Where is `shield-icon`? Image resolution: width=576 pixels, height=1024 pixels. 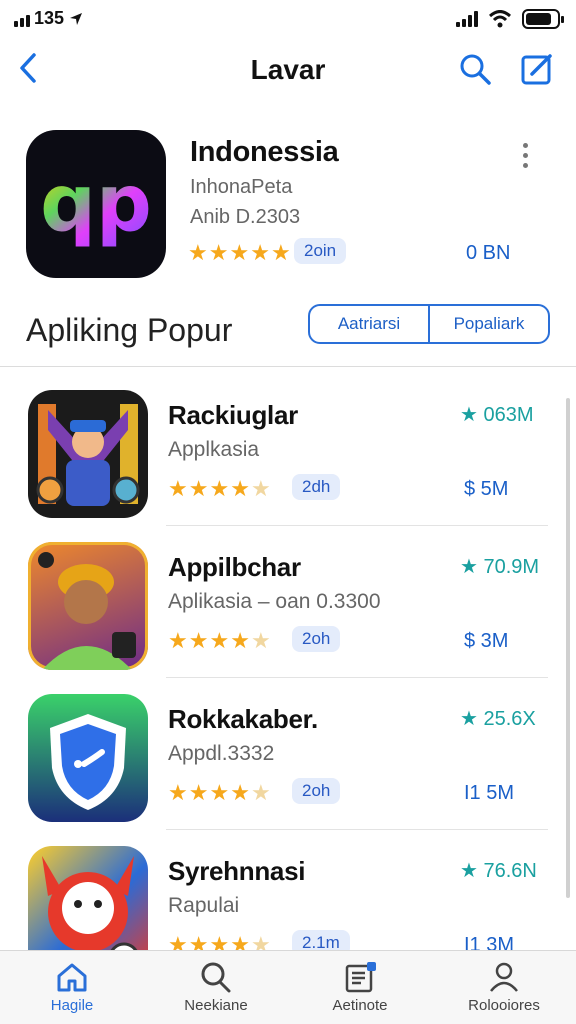
shield-icon is located at coordinates (88, 758).